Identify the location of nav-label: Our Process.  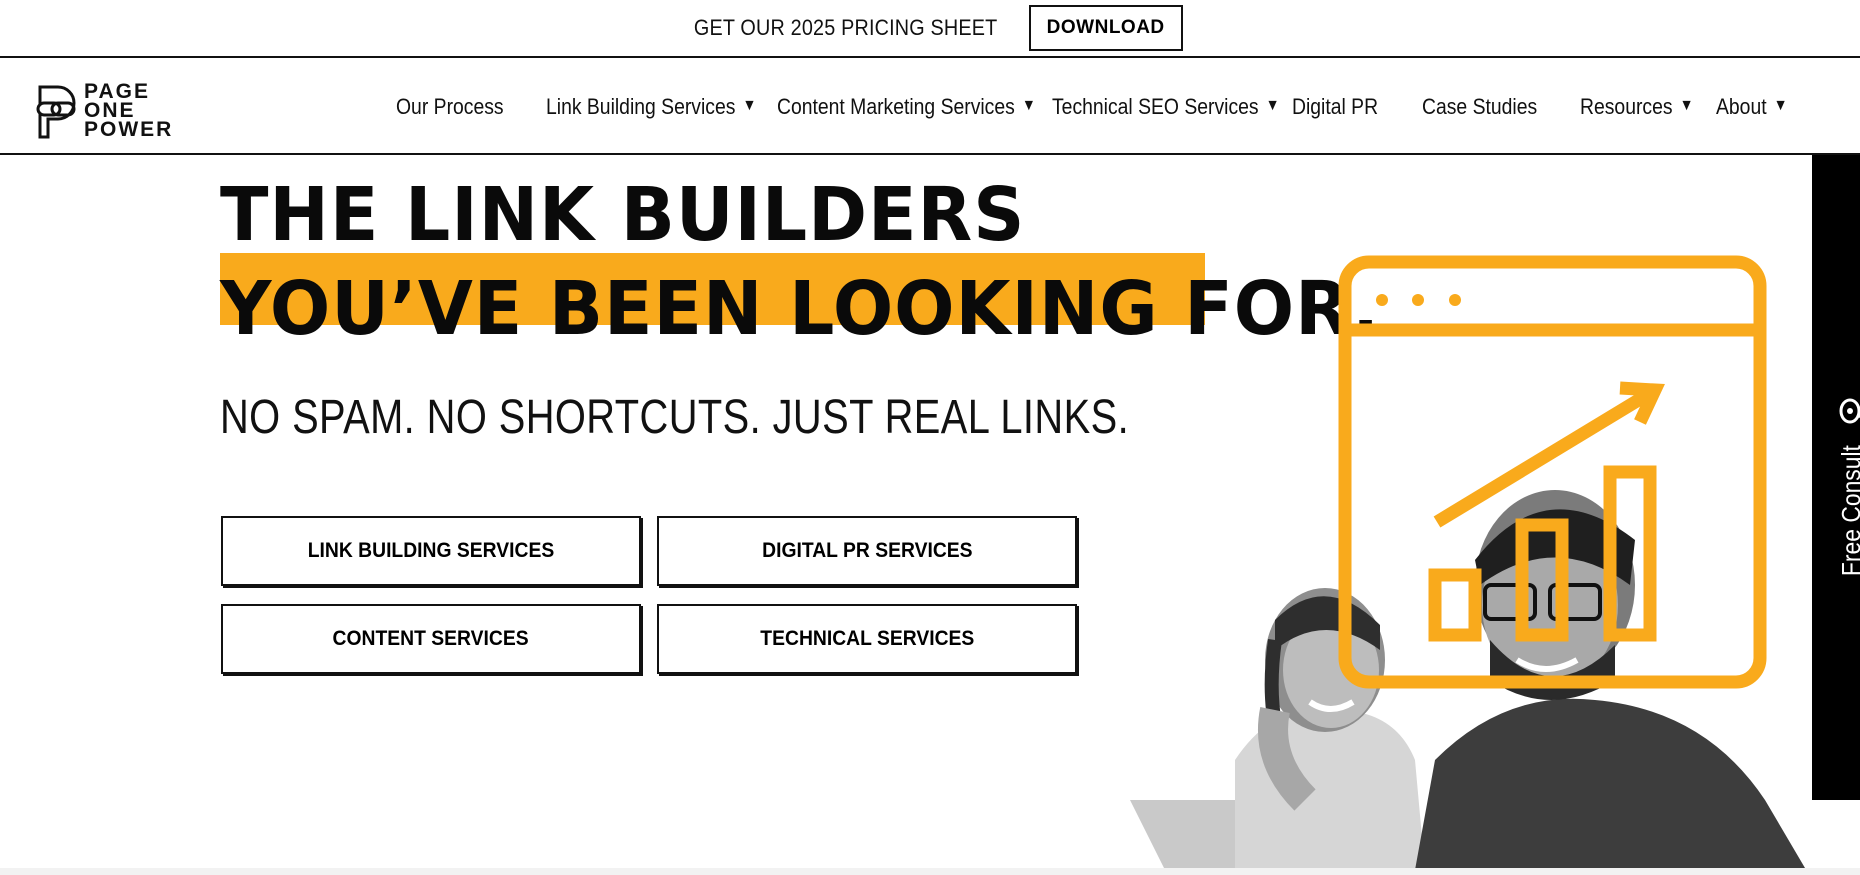
(450, 106).